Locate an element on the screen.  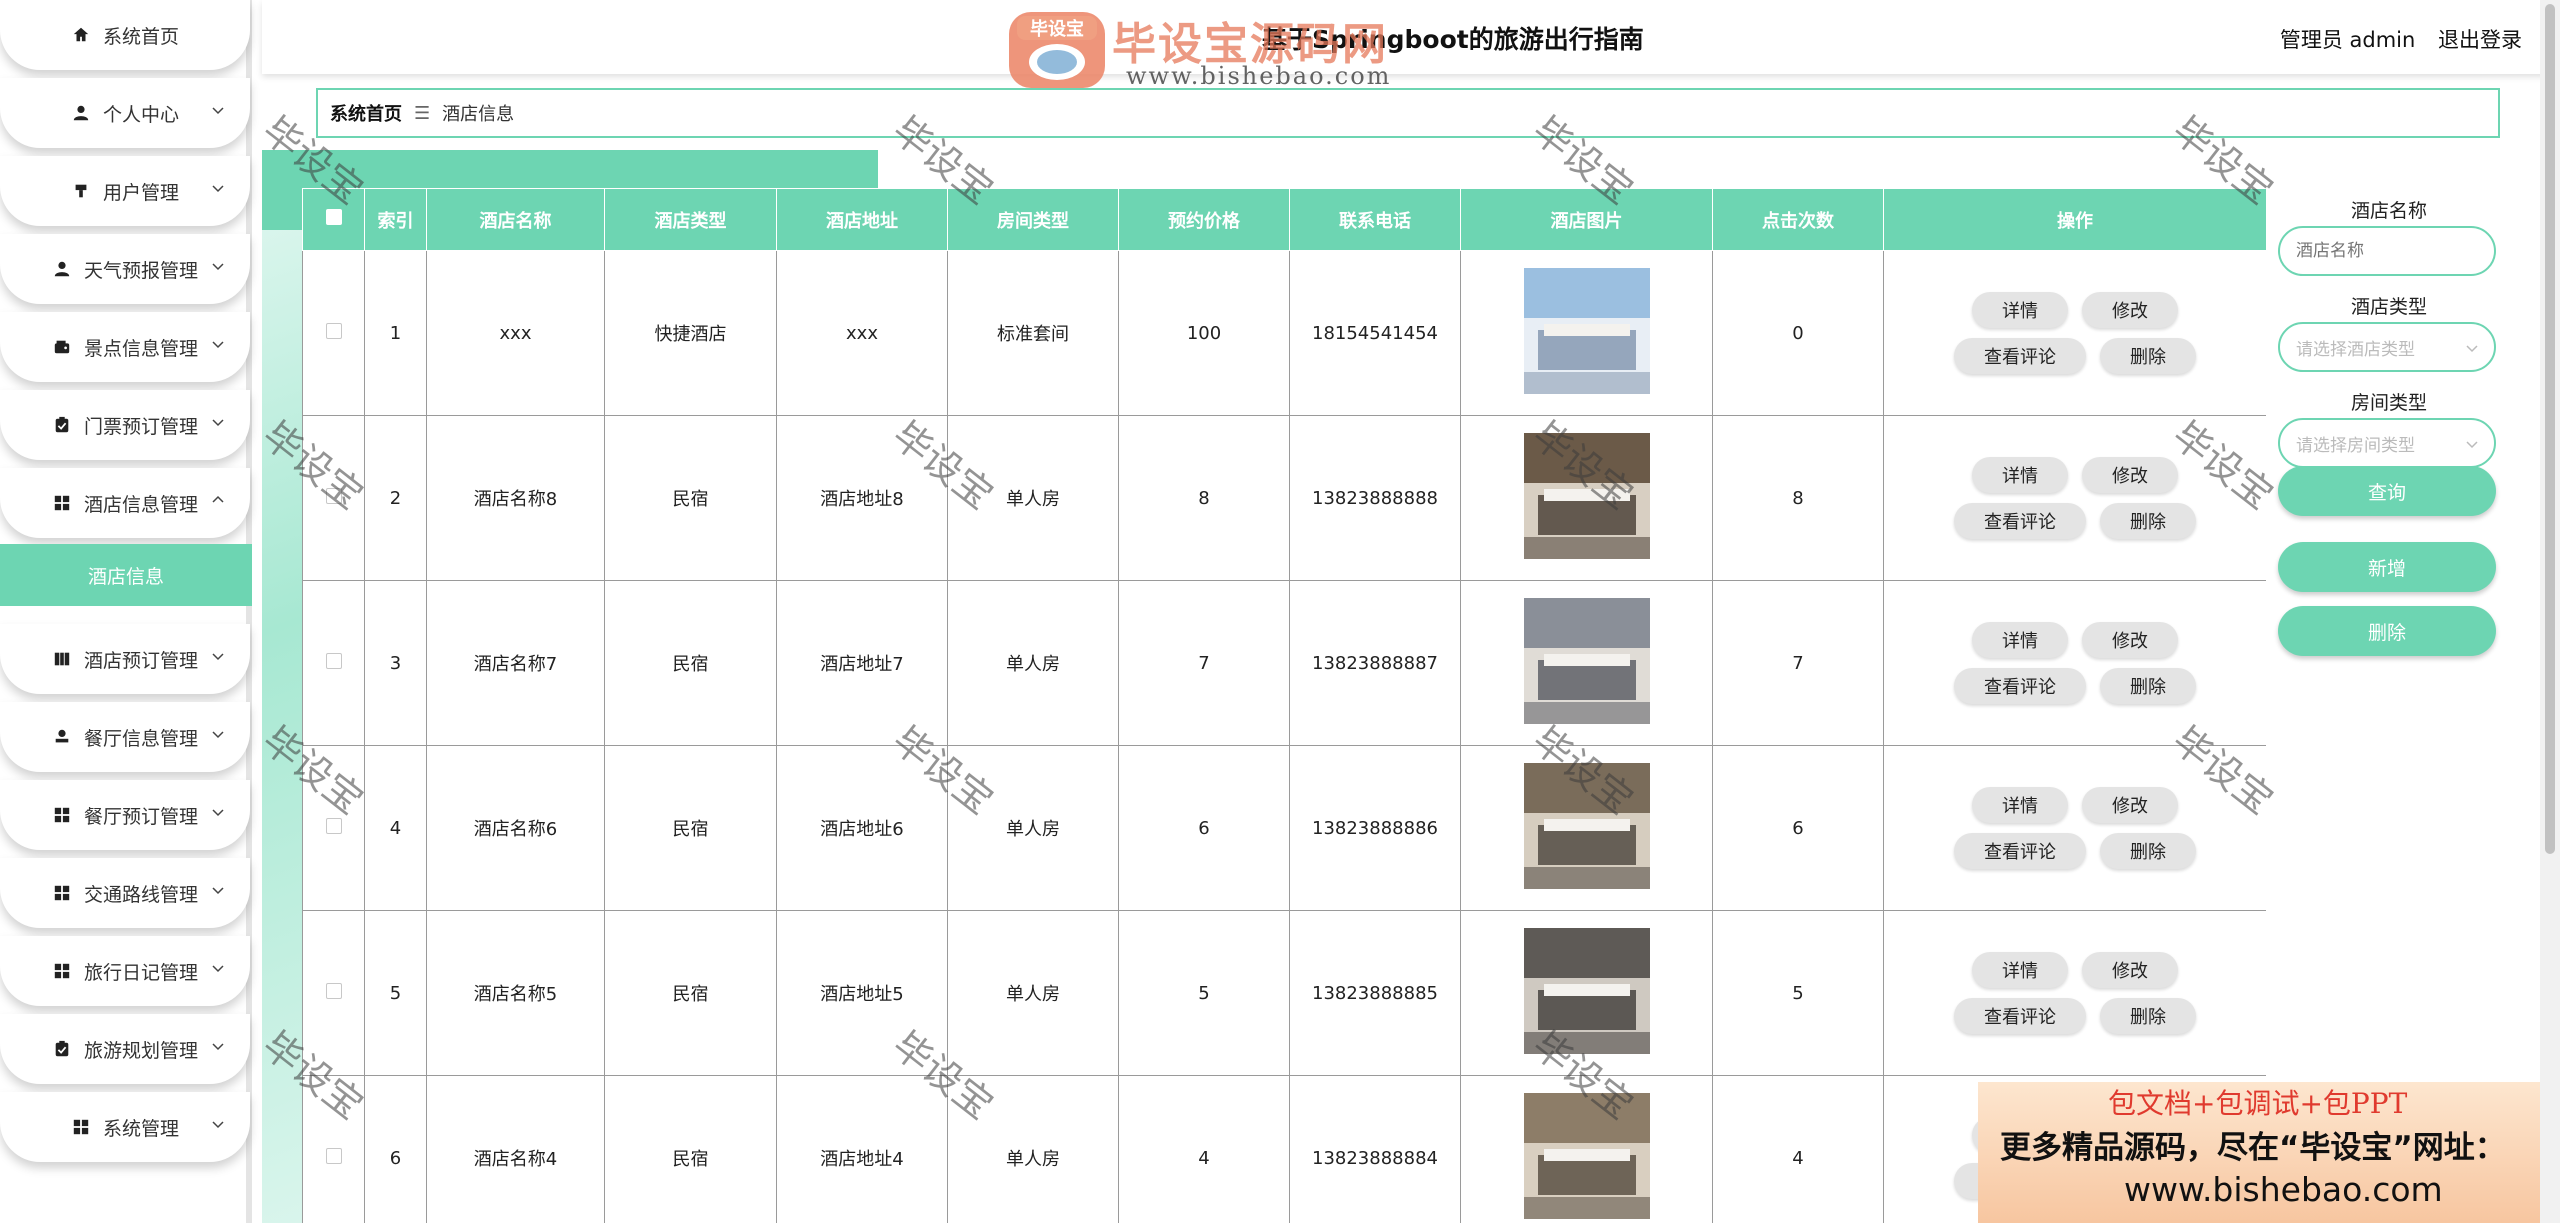
hotel-type-select: 请选择酒店类型 is located at coordinates (2387, 347).